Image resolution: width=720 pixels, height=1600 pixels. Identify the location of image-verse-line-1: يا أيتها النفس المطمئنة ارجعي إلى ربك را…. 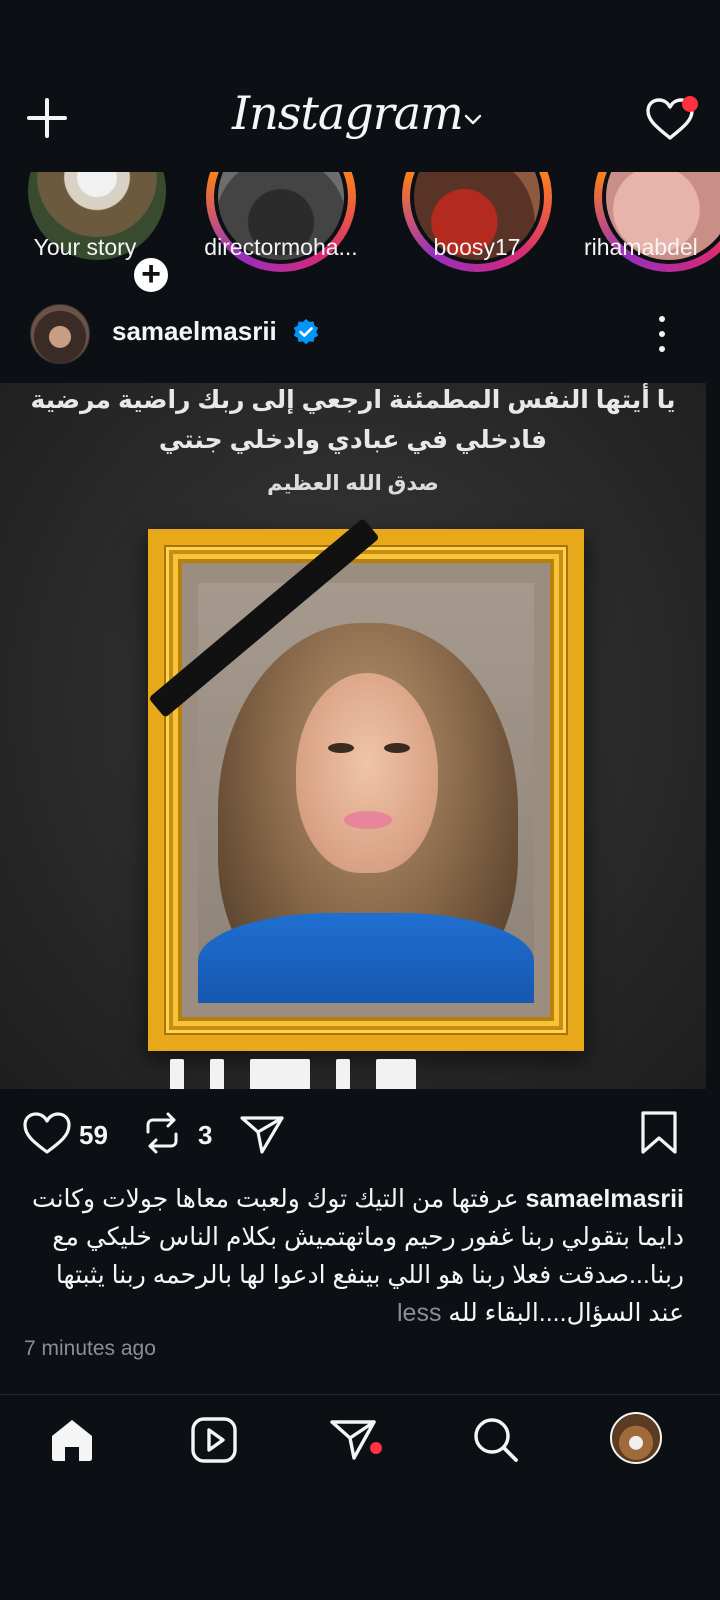
(353, 400).